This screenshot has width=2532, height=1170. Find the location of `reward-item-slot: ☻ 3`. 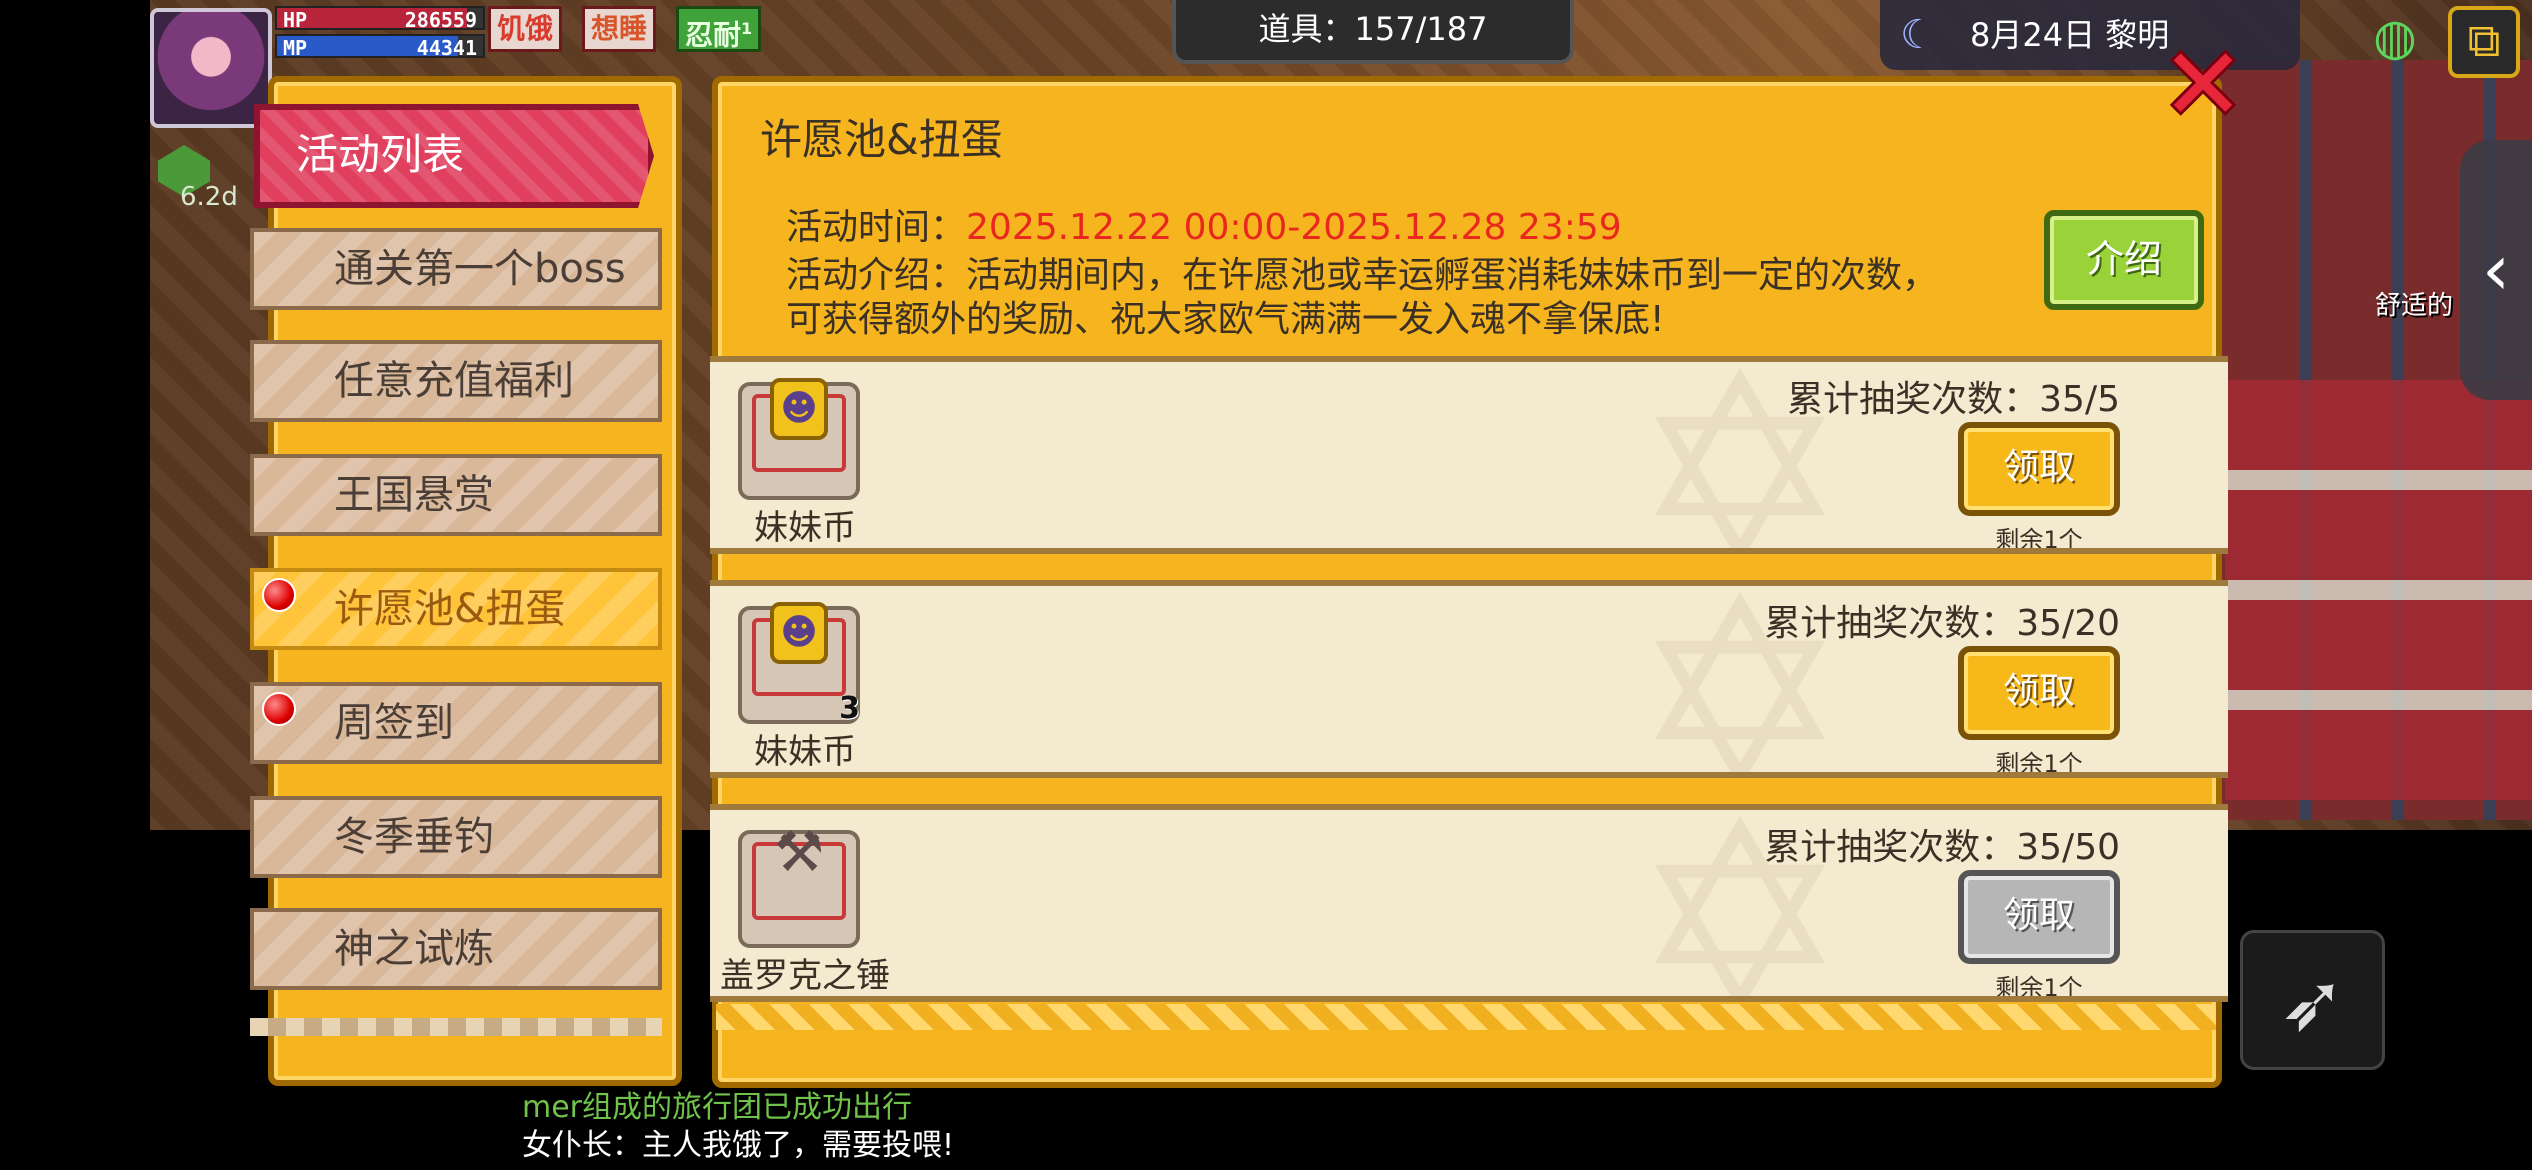

reward-item-slot: ☻ 3 is located at coordinates (799, 664).